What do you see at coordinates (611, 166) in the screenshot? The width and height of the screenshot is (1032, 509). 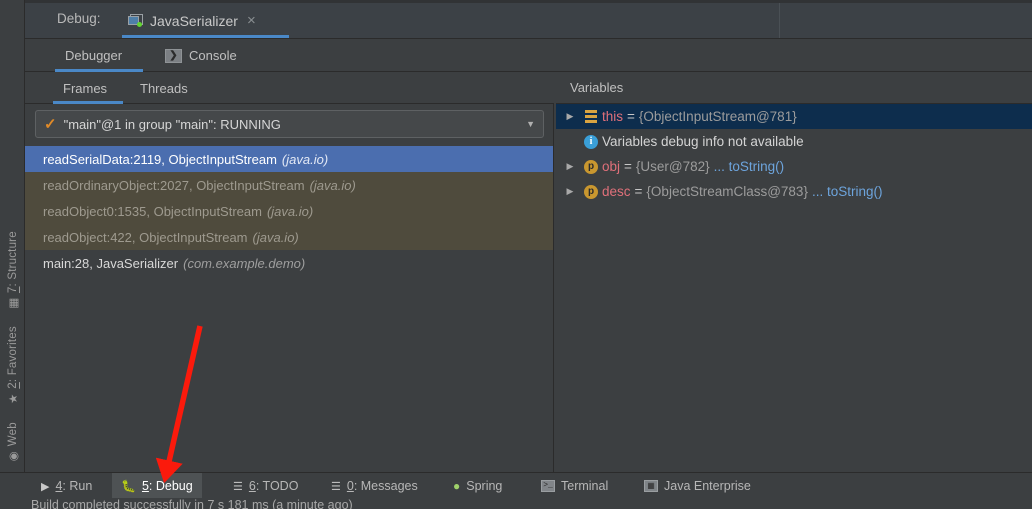 I see `variable-name: obj` at bounding box center [611, 166].